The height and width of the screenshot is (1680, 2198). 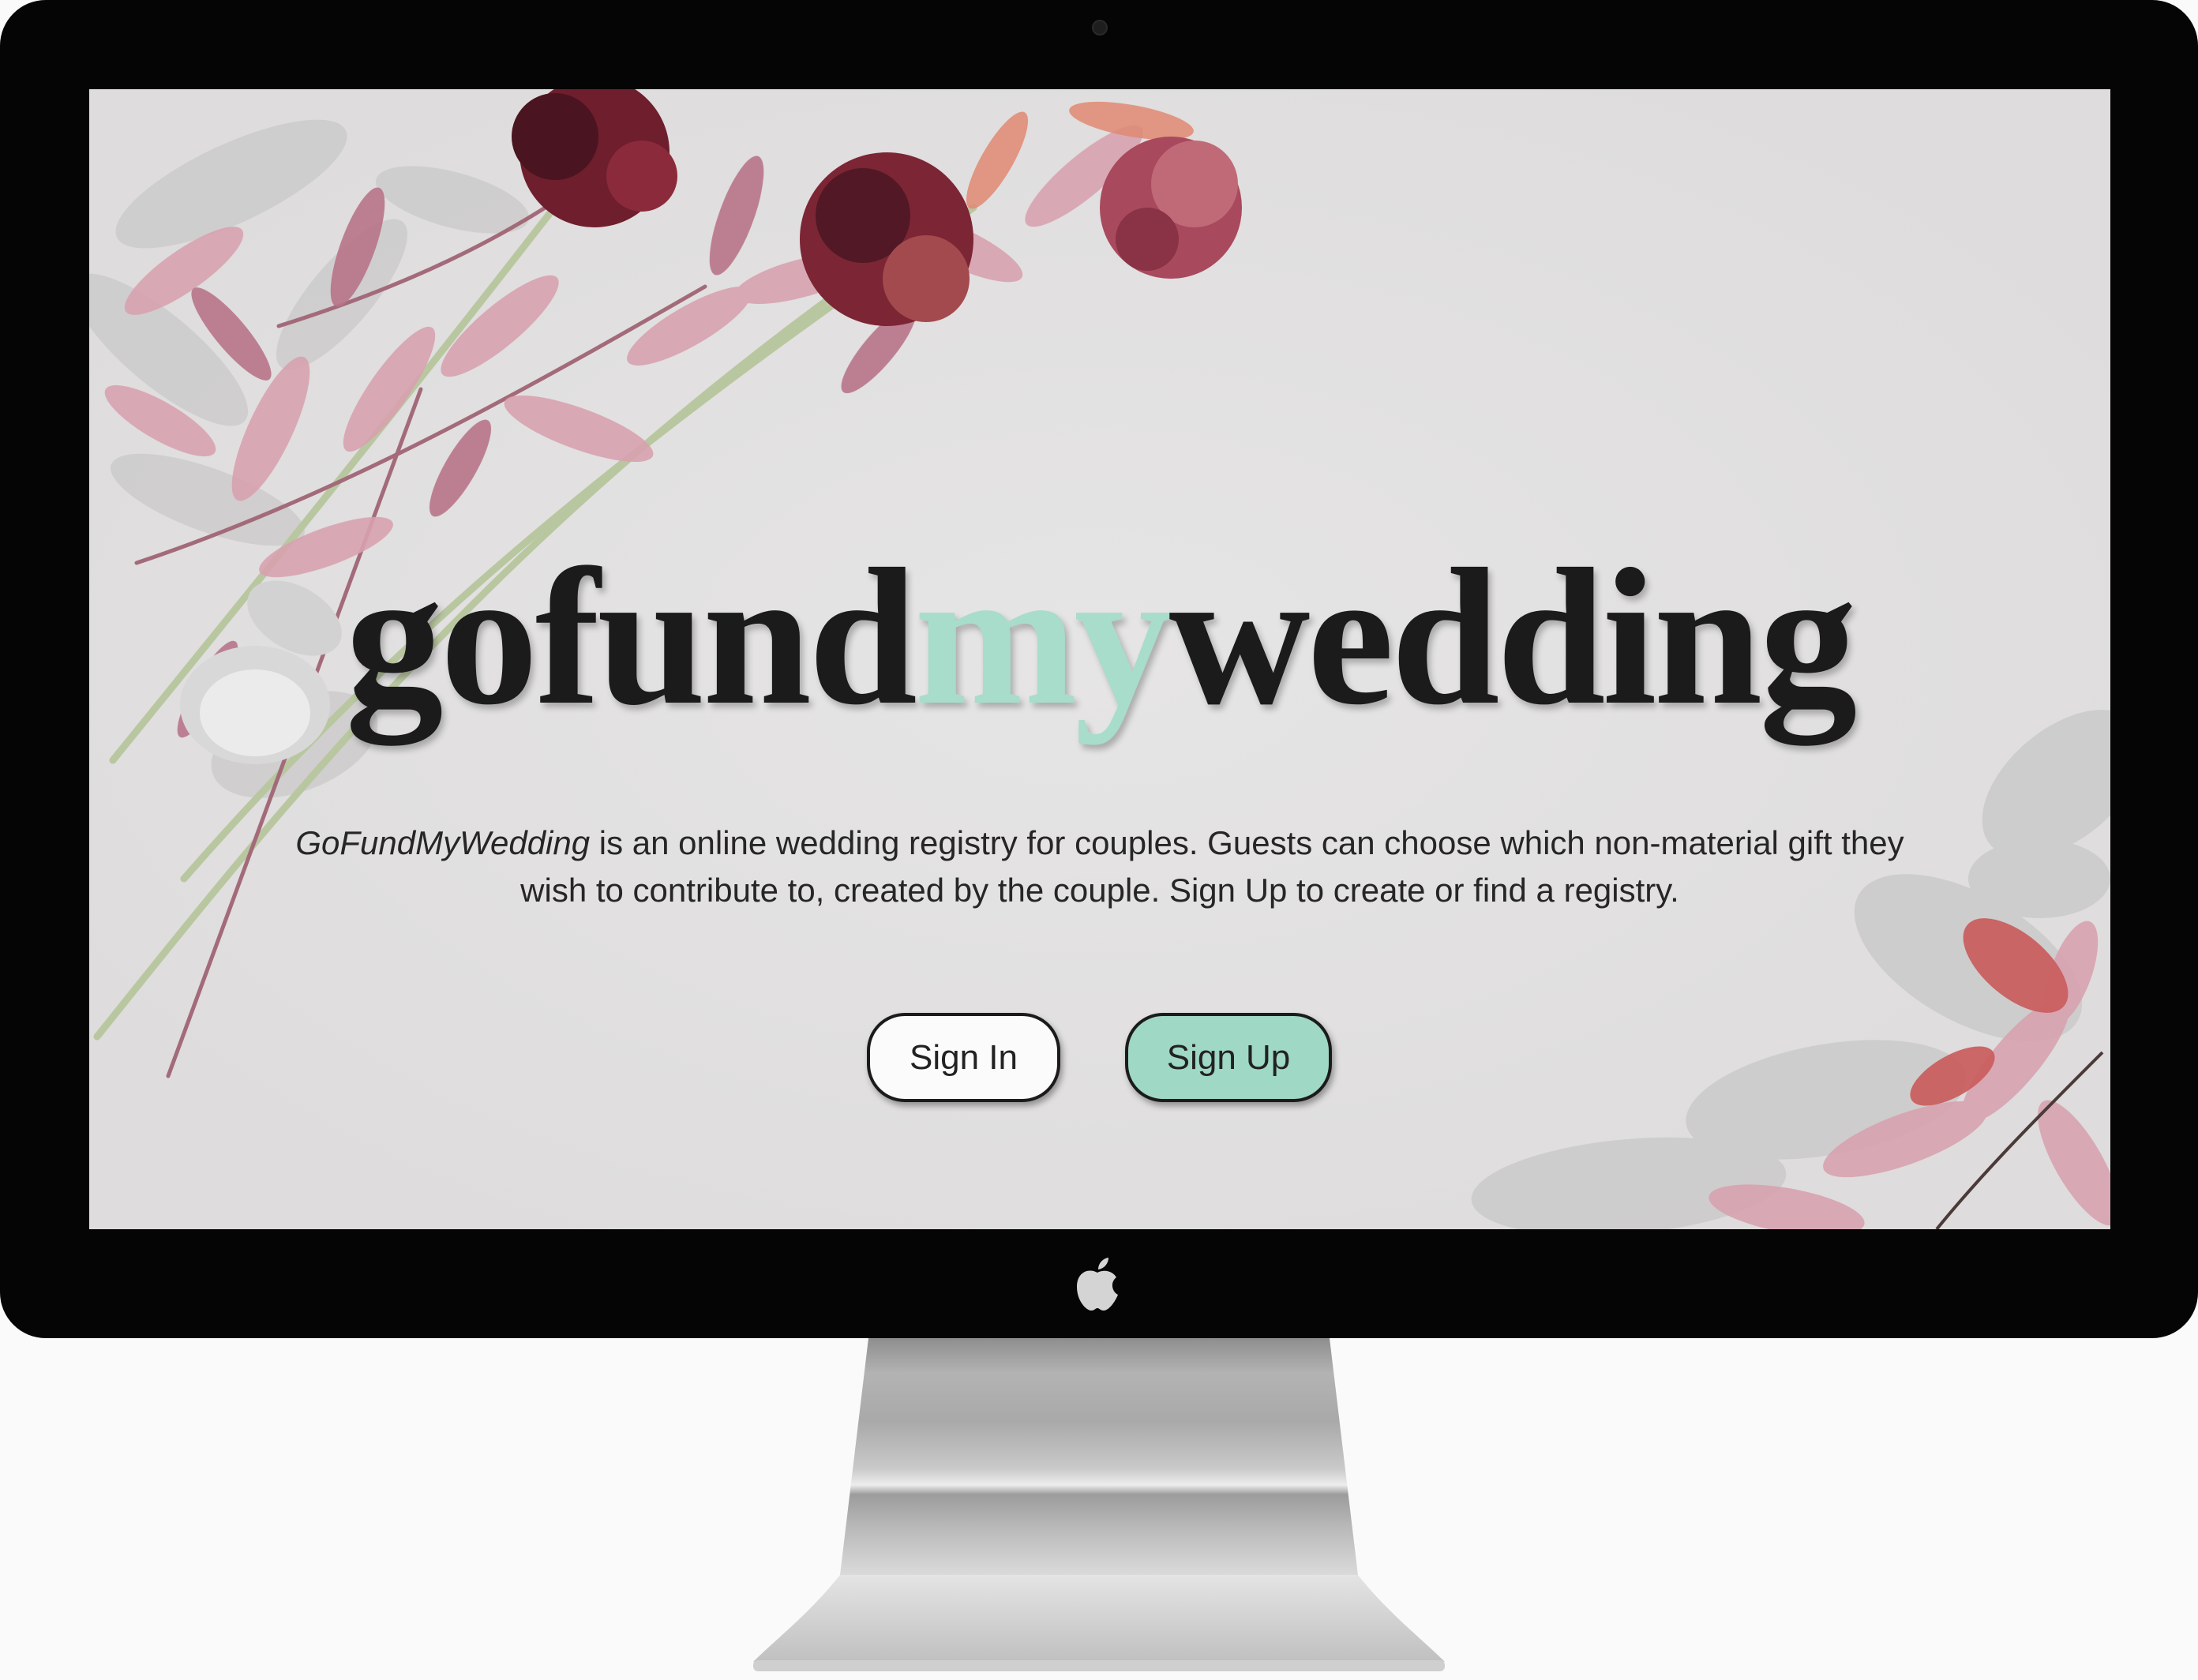 What do you see at coordinates (1513, 636) in the screenshot?
I see `brand-part-wedding: wedding` at bounding box center [1513, 636].